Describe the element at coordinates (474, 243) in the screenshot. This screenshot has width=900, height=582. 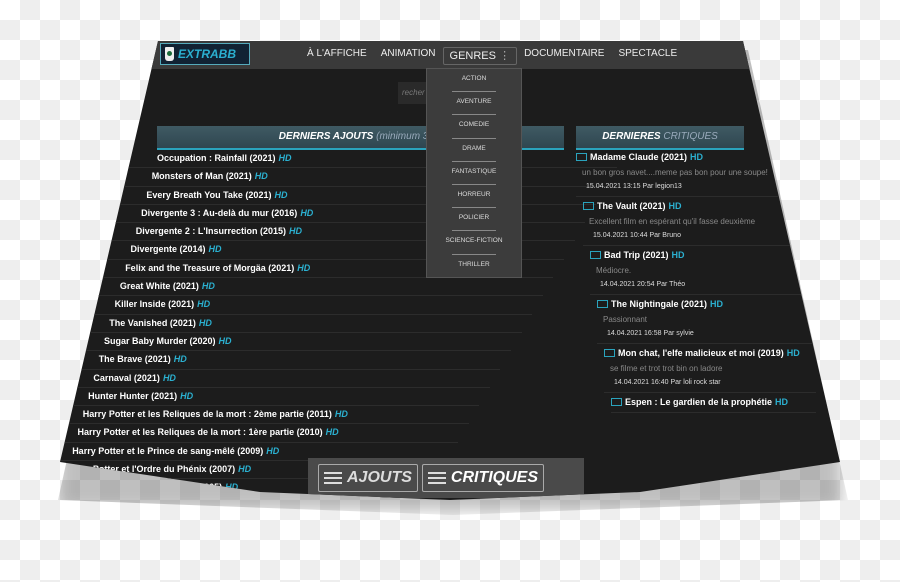
I see `genre-item: SCIENCE-FICTION` at that location.